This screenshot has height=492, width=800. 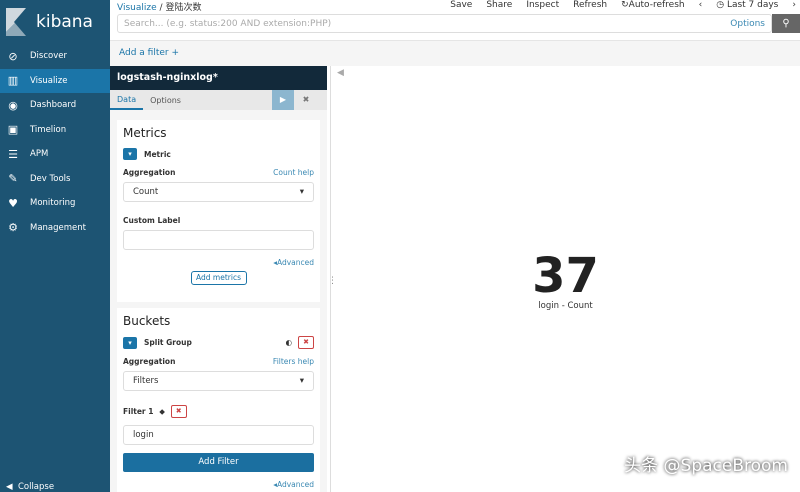 What do you see at coordinates (149, 53) in the screenshot?
I see `add-filter-link: Add a filter +` at bounding box center [149, 53].